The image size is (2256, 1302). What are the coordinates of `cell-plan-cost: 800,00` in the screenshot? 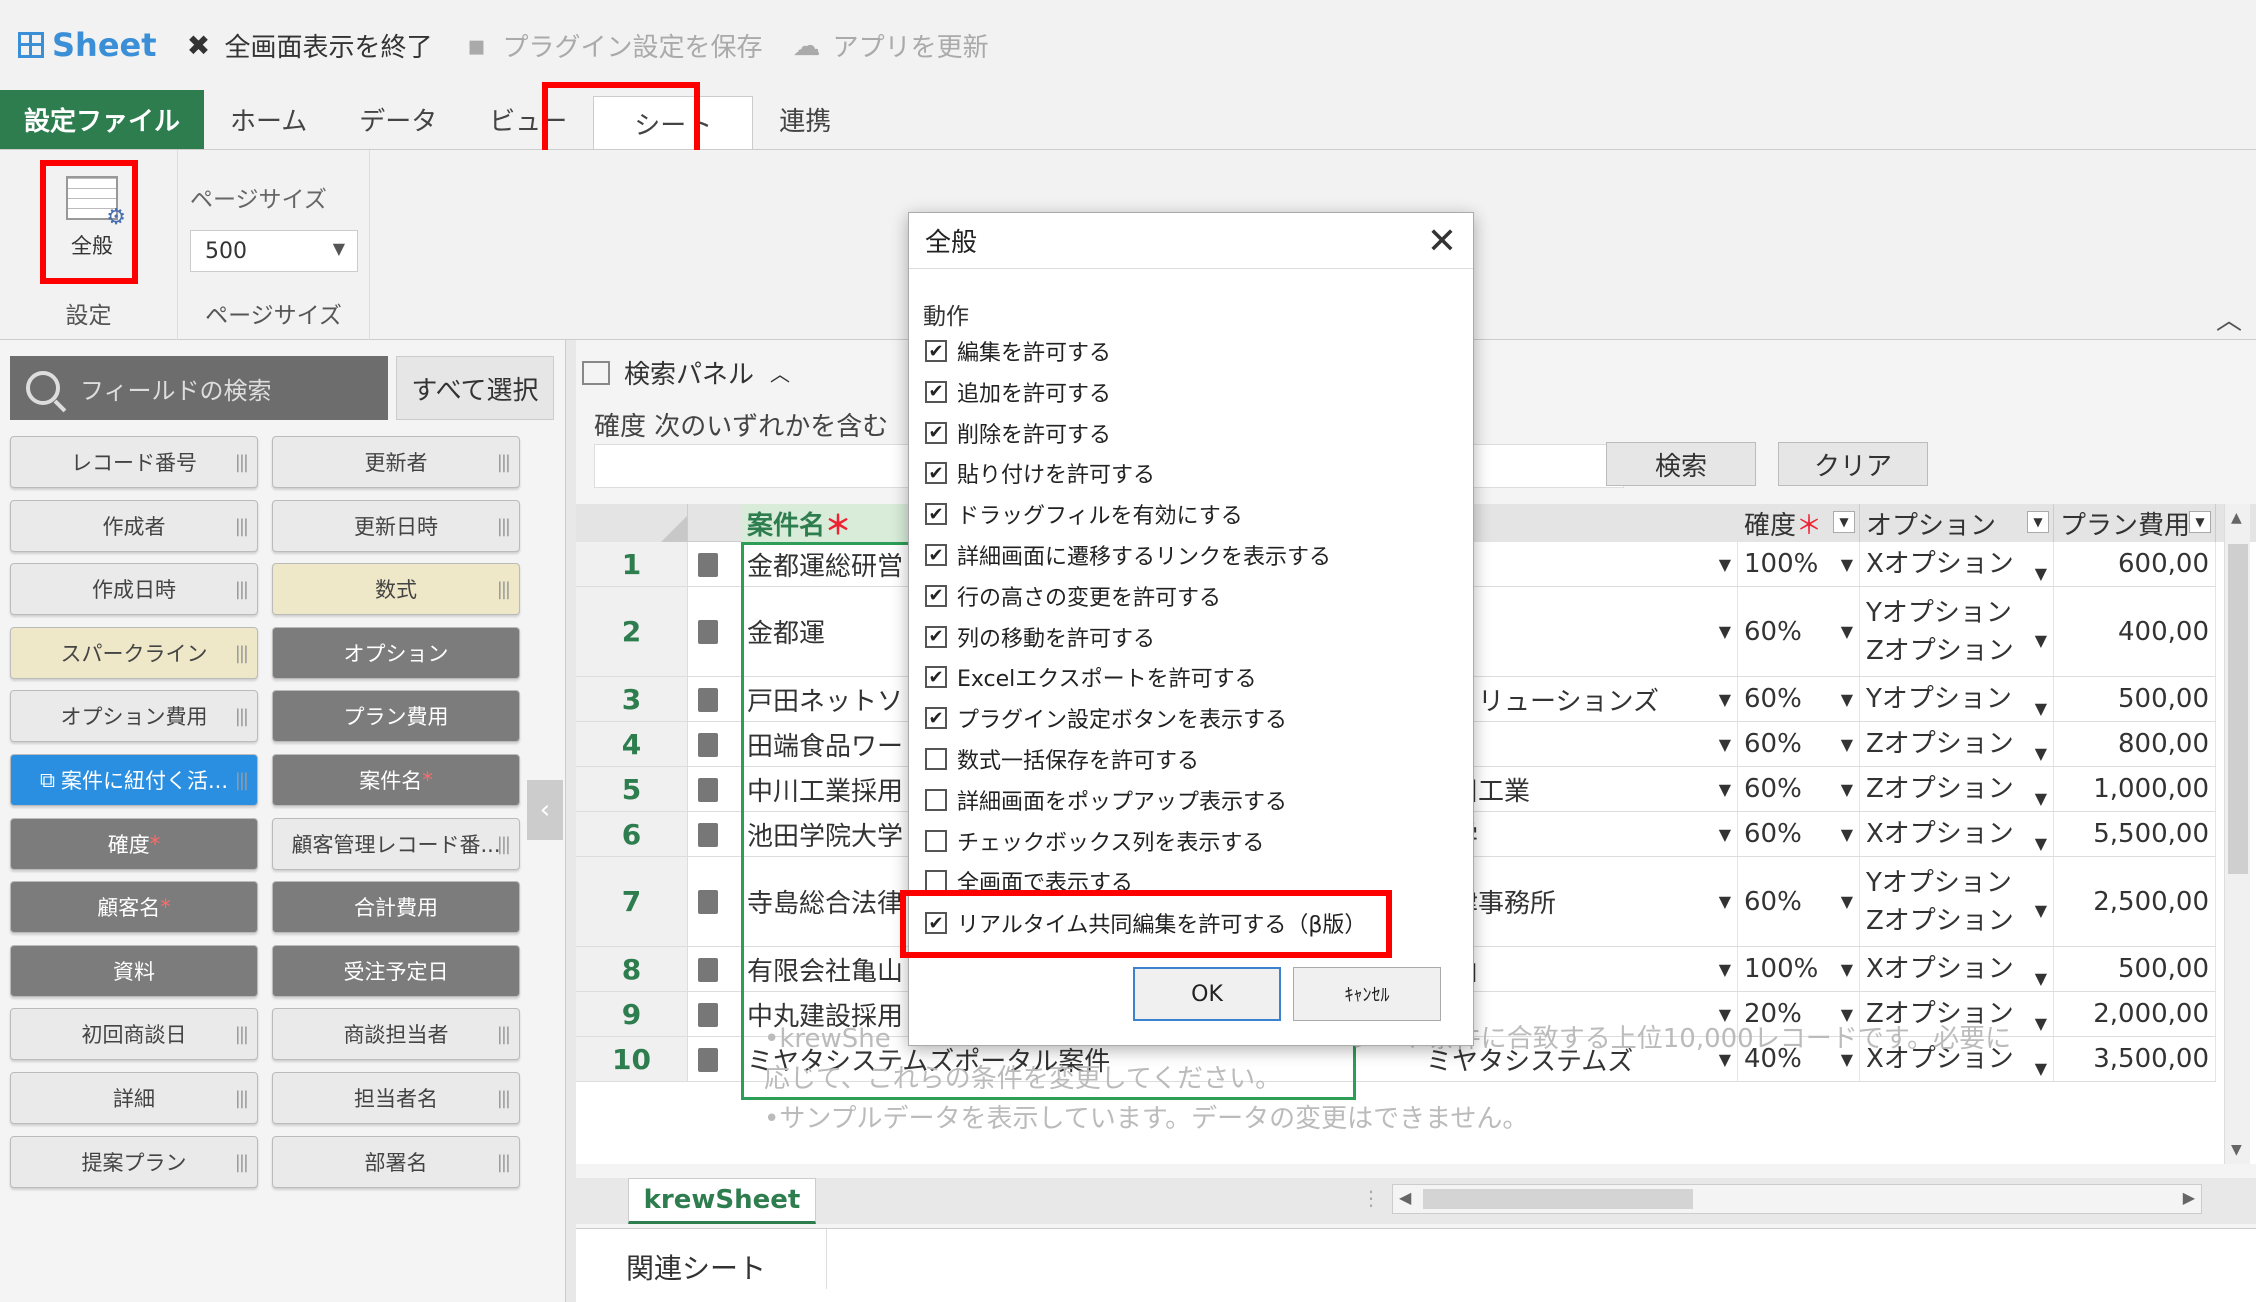 It's located at (2135, 744).